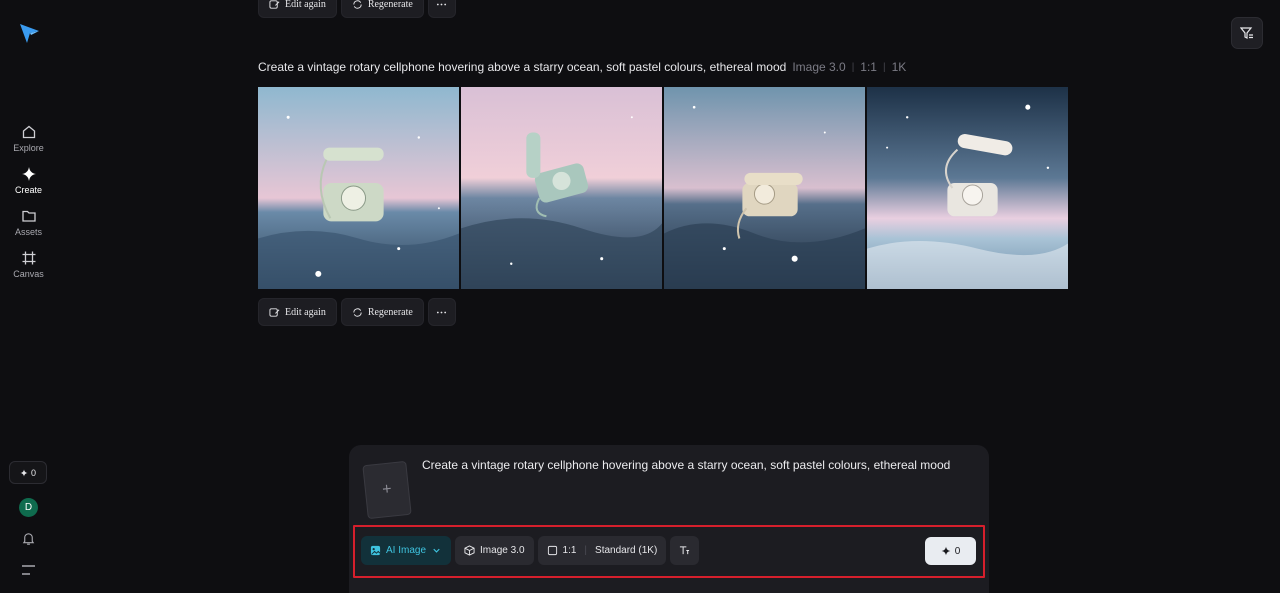 This screenshot has height=593, width=1280. What do you see at coordinates (28, 148) in the screenshot?
I see `nav-explore-label: Explore` at bounding box center [28, 148].